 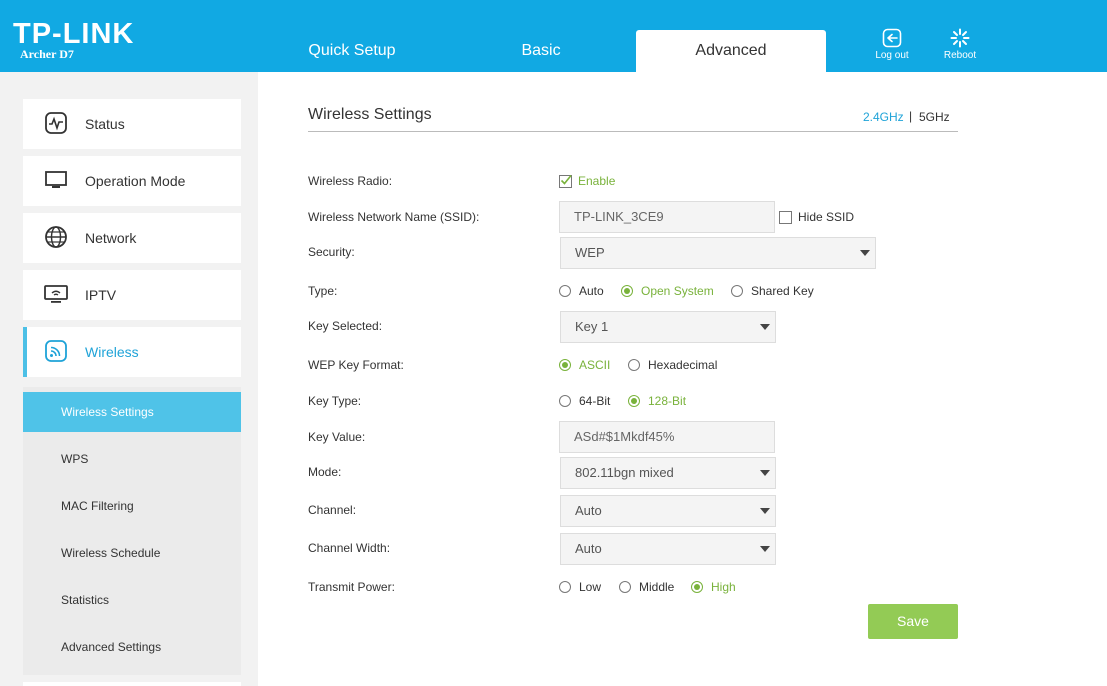 I want to click on submenu-mac-filtering: MAC Filtering, so click(x=132, y=506).